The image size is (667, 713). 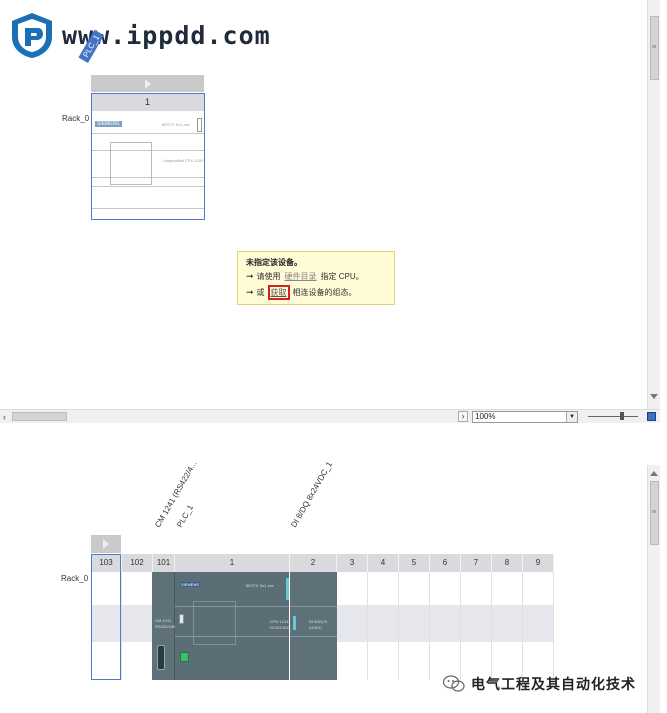 I want to click on selected-rack-outline, so click(x=148, y=156).